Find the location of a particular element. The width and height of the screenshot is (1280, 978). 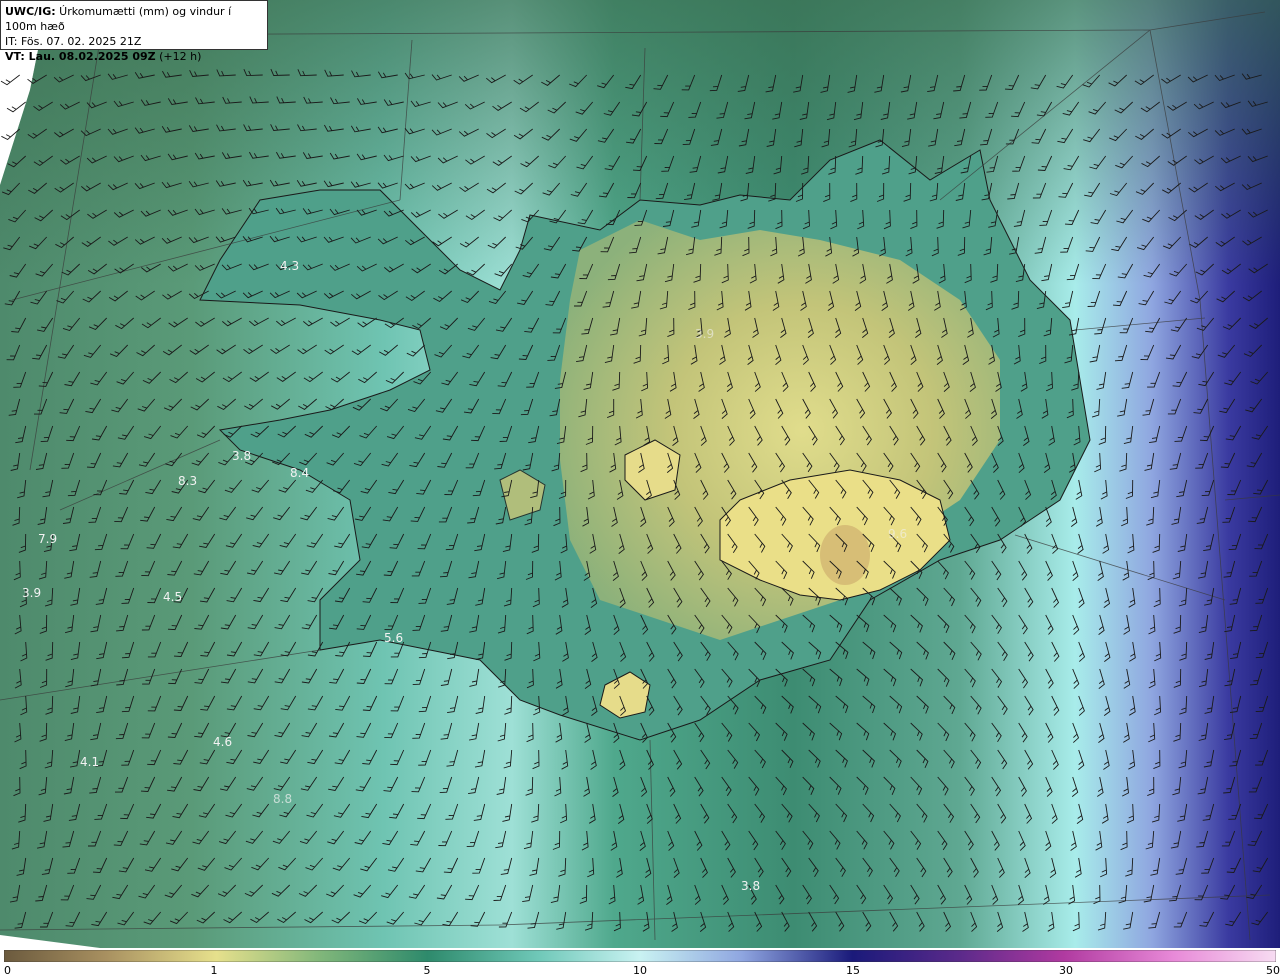

value-label: 8.3 is located at coordinates (187, 481).